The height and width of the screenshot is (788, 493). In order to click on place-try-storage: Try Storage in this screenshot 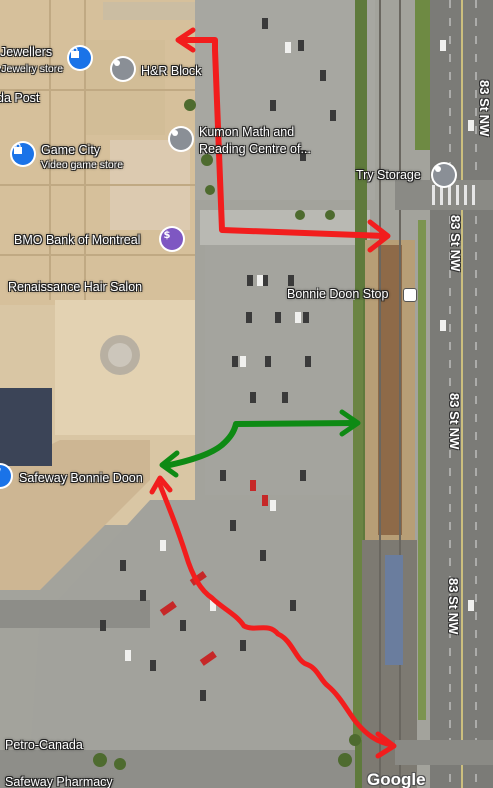, I will do `click(388, 175)`.